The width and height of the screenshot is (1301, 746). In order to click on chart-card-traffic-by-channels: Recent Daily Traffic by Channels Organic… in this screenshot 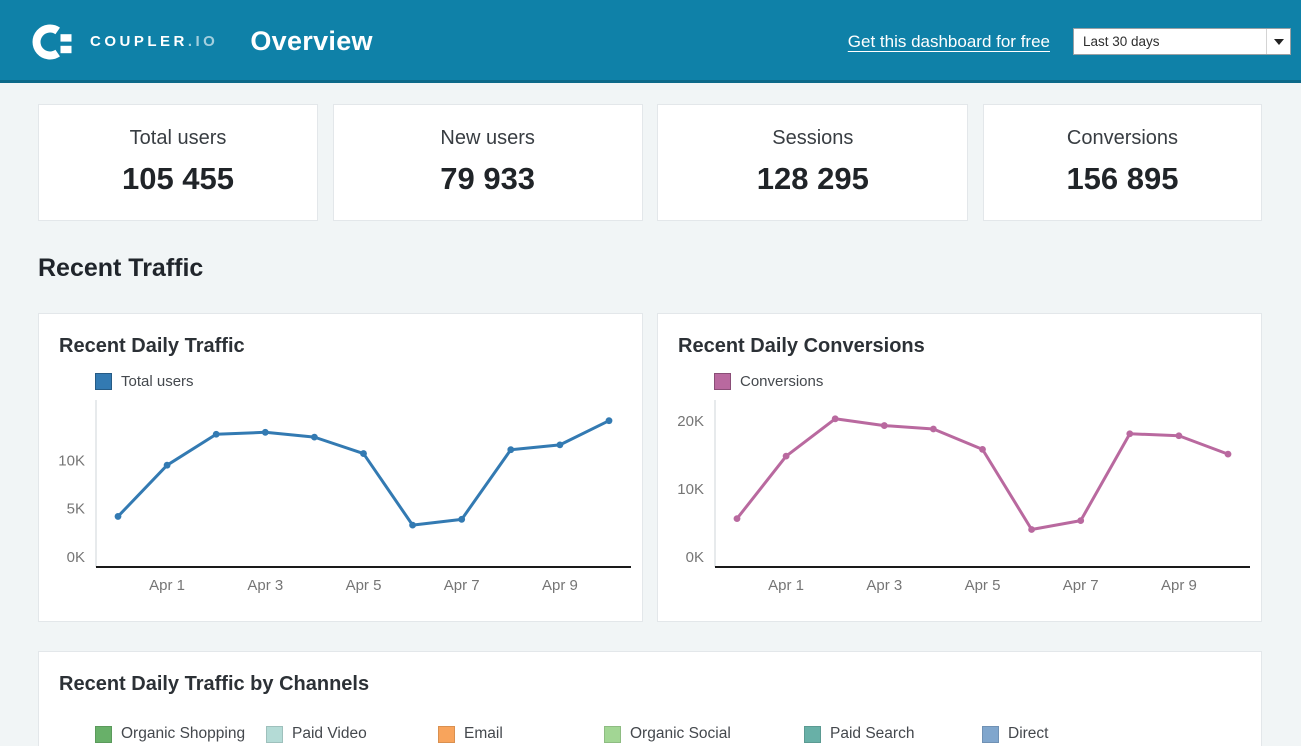, I will do `click(650, 698)`.